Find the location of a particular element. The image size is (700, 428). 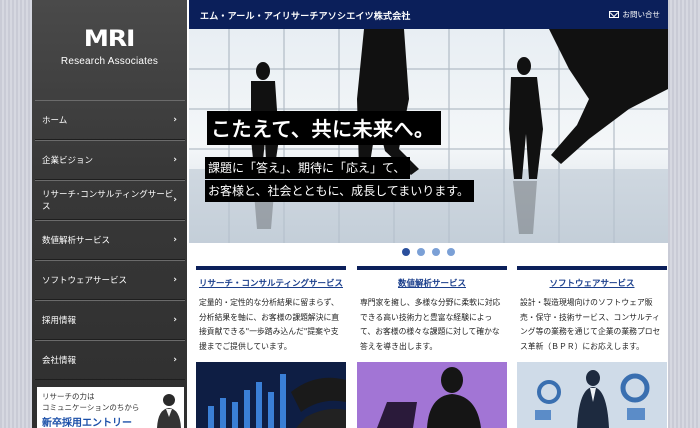

company-name: エム・アール・アイリサーチアソシエイツ株式会社 is located at coordinates (305, 17).